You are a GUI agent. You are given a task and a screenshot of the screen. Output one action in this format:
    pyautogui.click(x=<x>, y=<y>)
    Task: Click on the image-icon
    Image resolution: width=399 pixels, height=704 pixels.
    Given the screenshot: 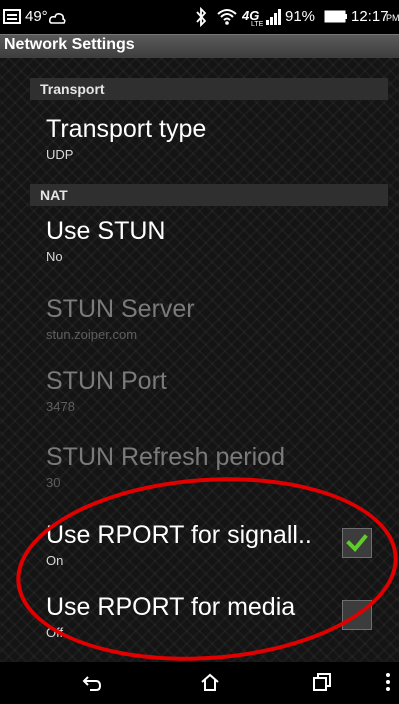 What is the action you would take?
    pyautogui.click(x=12, y=16)
    